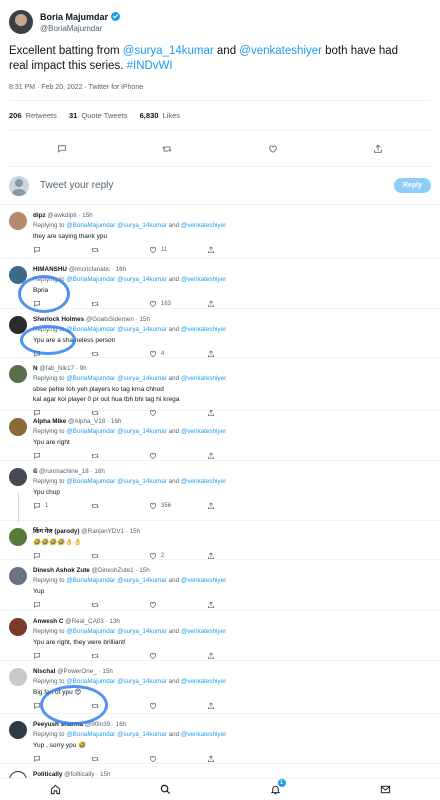  I want to click on mail-icon, so click(385, 789).